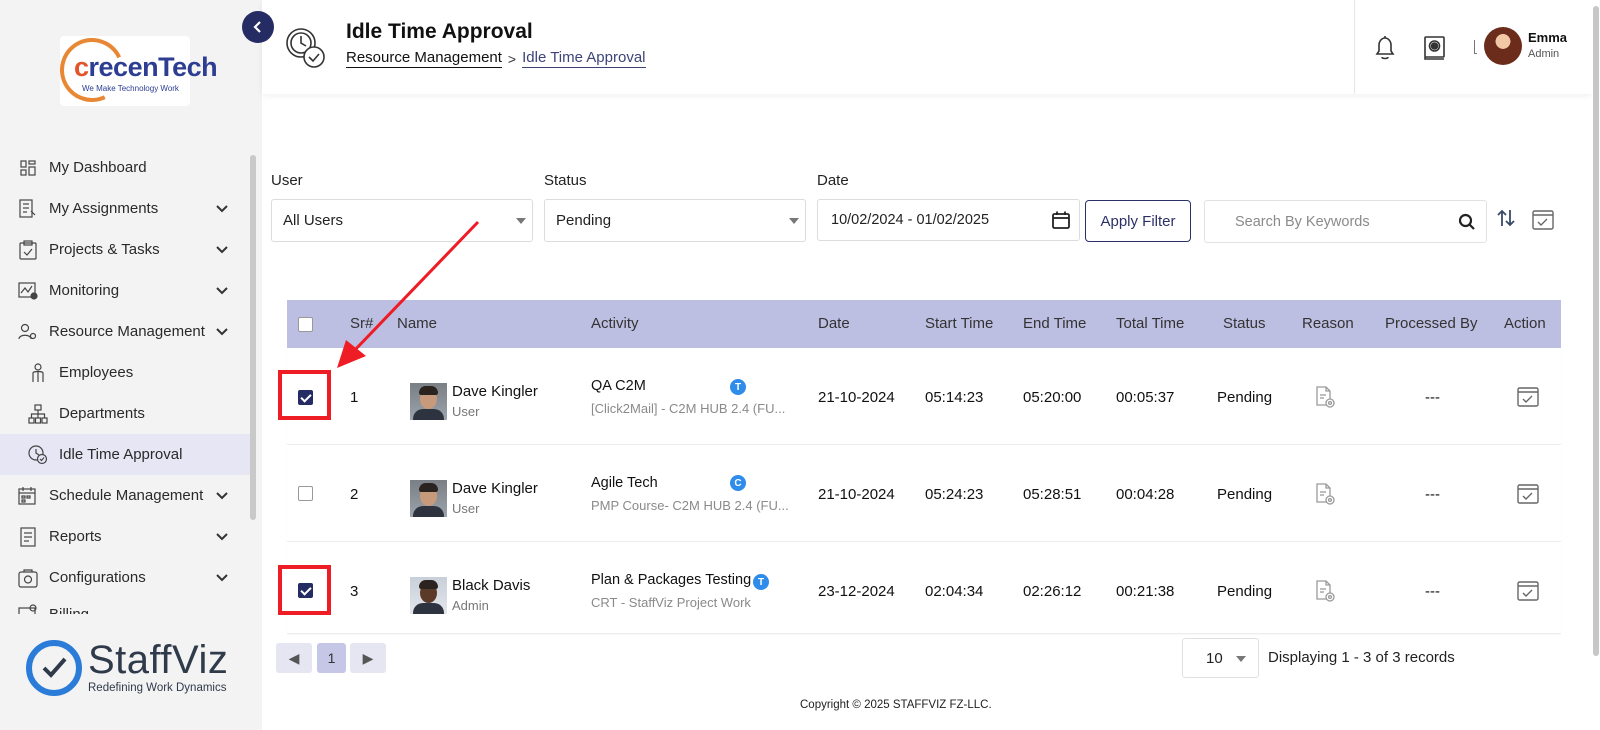 The height and width of the screenshot is (730, 1600). I want to click on sidebar-item-departments: Departments, so click(125, 413).